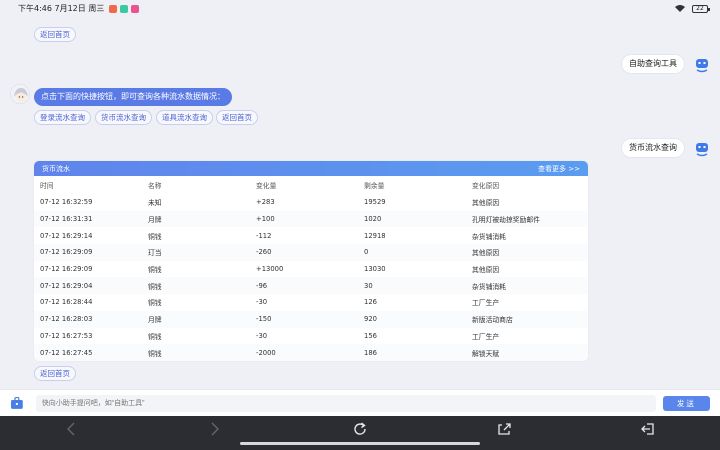 The height and width of the screenshot is (450, 720). What do you see at coordinates (375, 202) in the screenshot?
I see `cell-remaining: 19529` at bounding box center [375, 202].